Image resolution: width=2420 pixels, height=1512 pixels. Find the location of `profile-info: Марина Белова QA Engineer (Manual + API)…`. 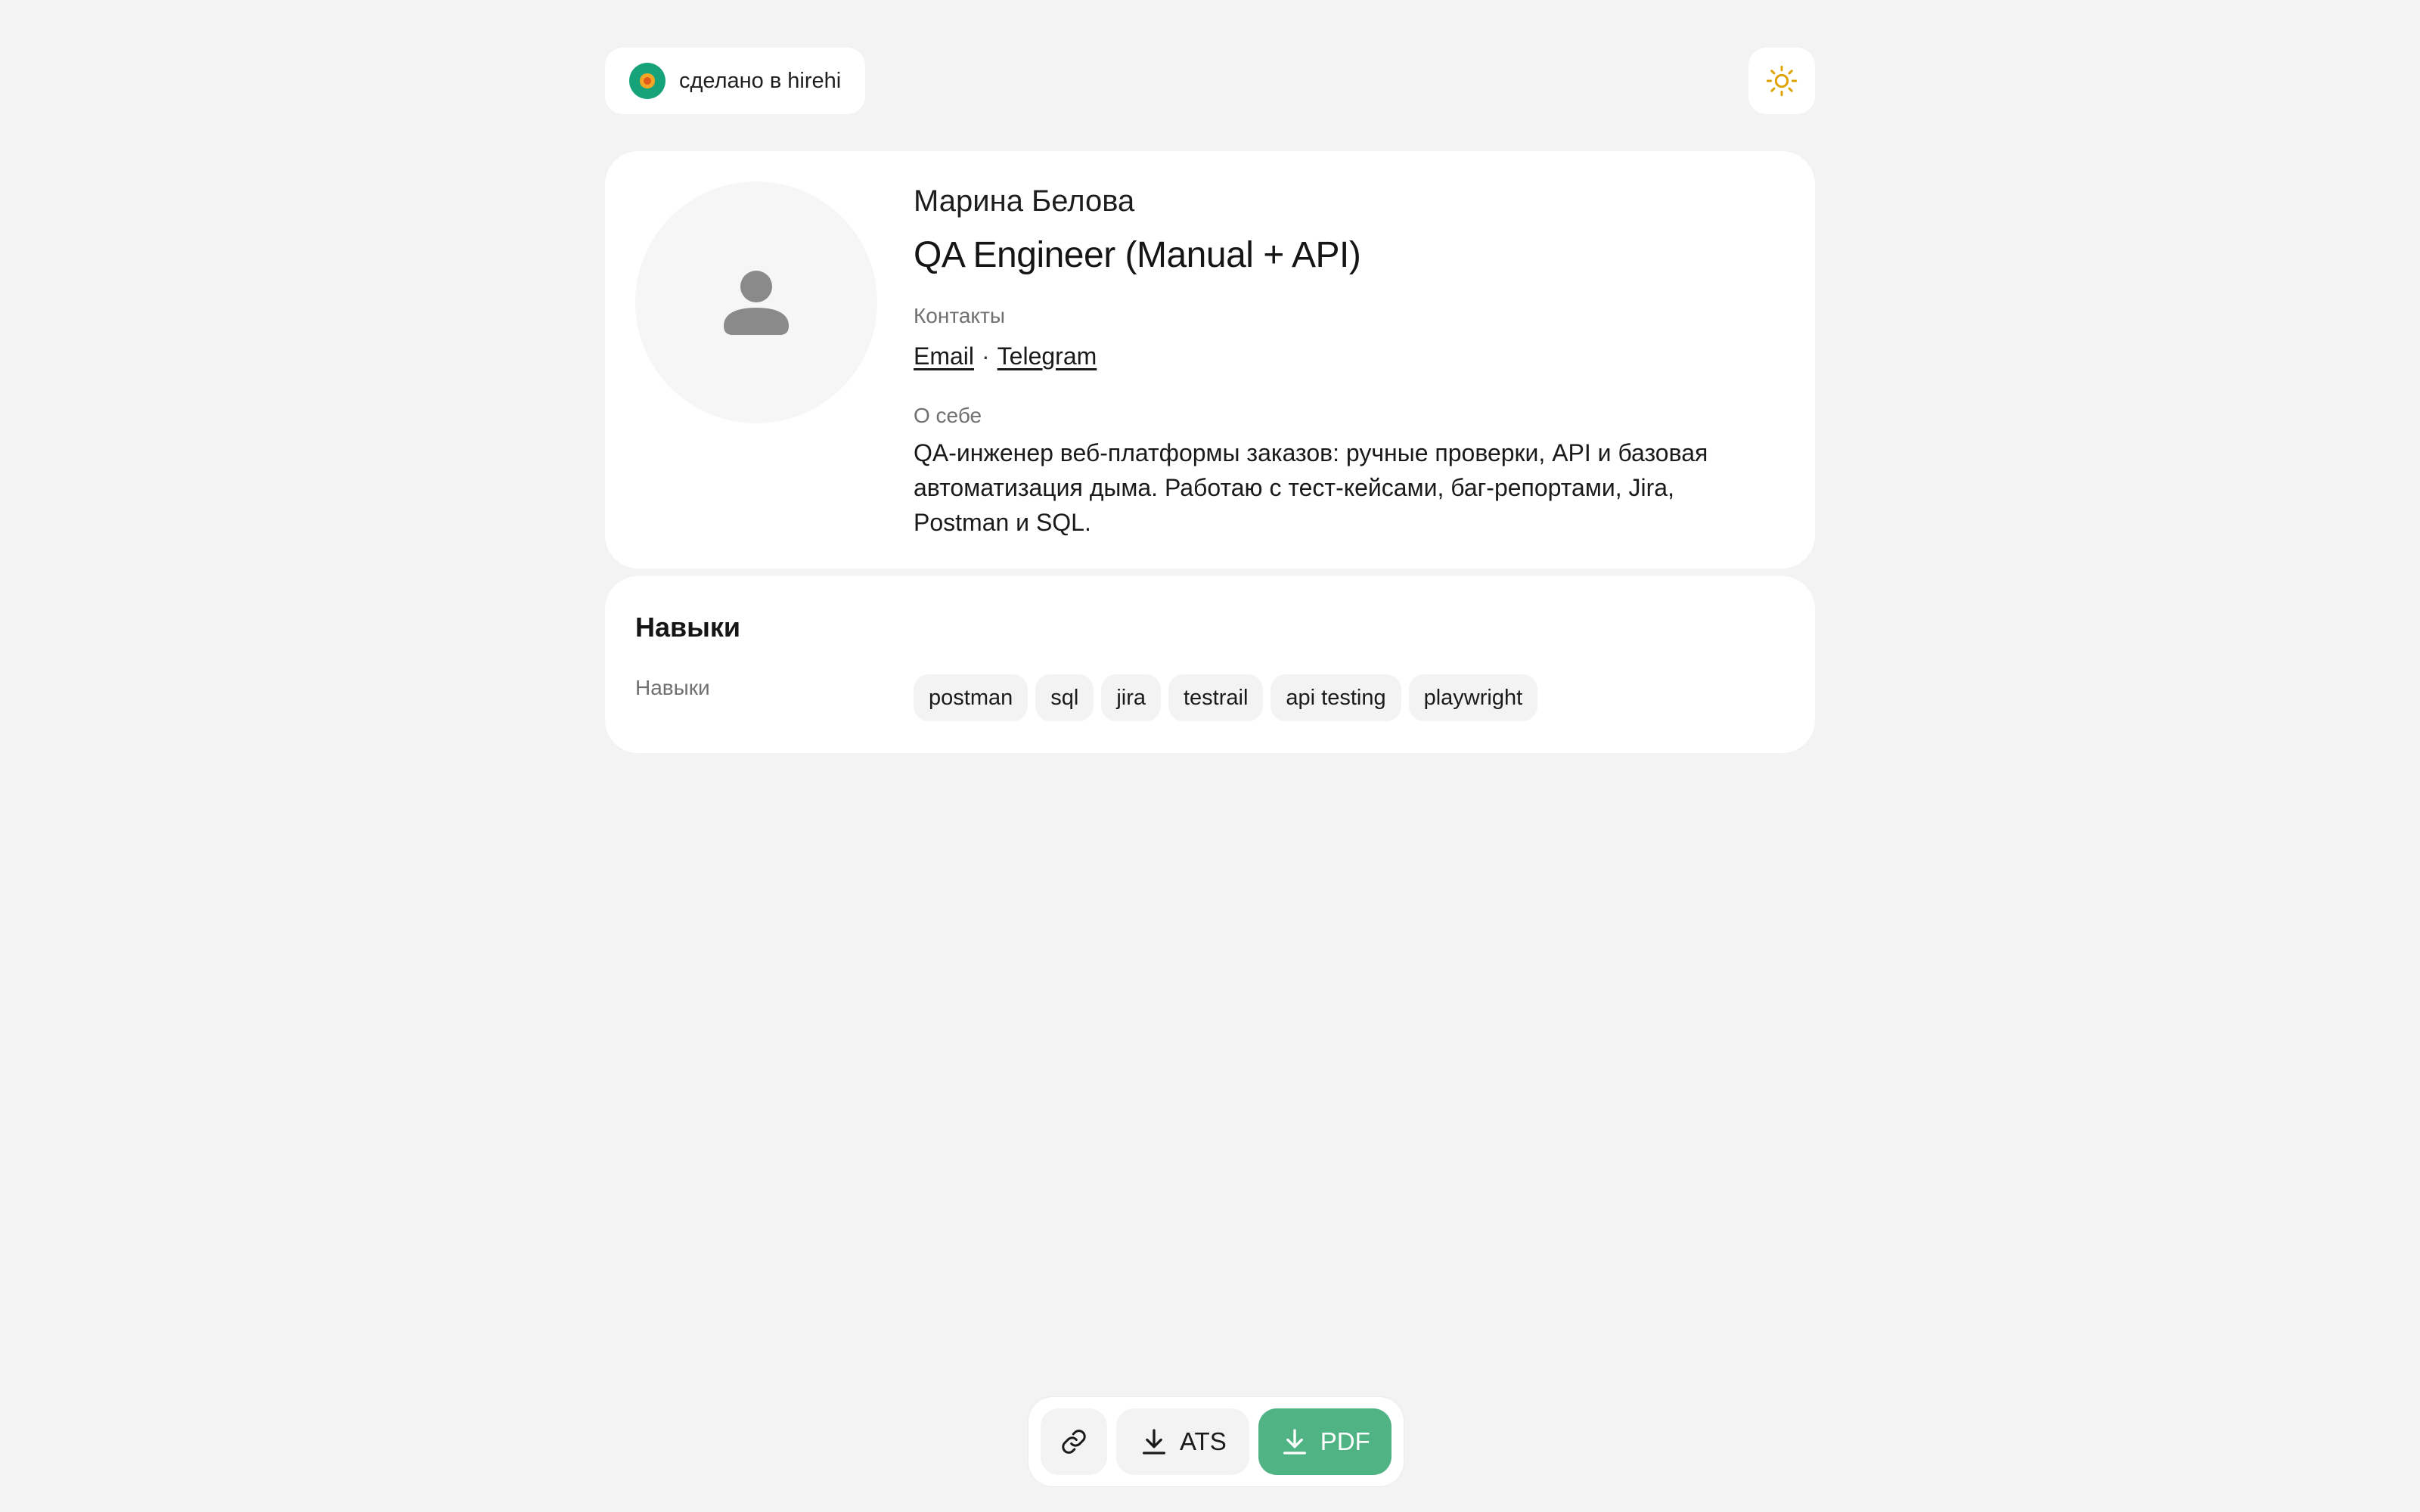

profile-info: Марина Белова QA Engineer (Manual + API)… is located at coordinates (1348, 360).